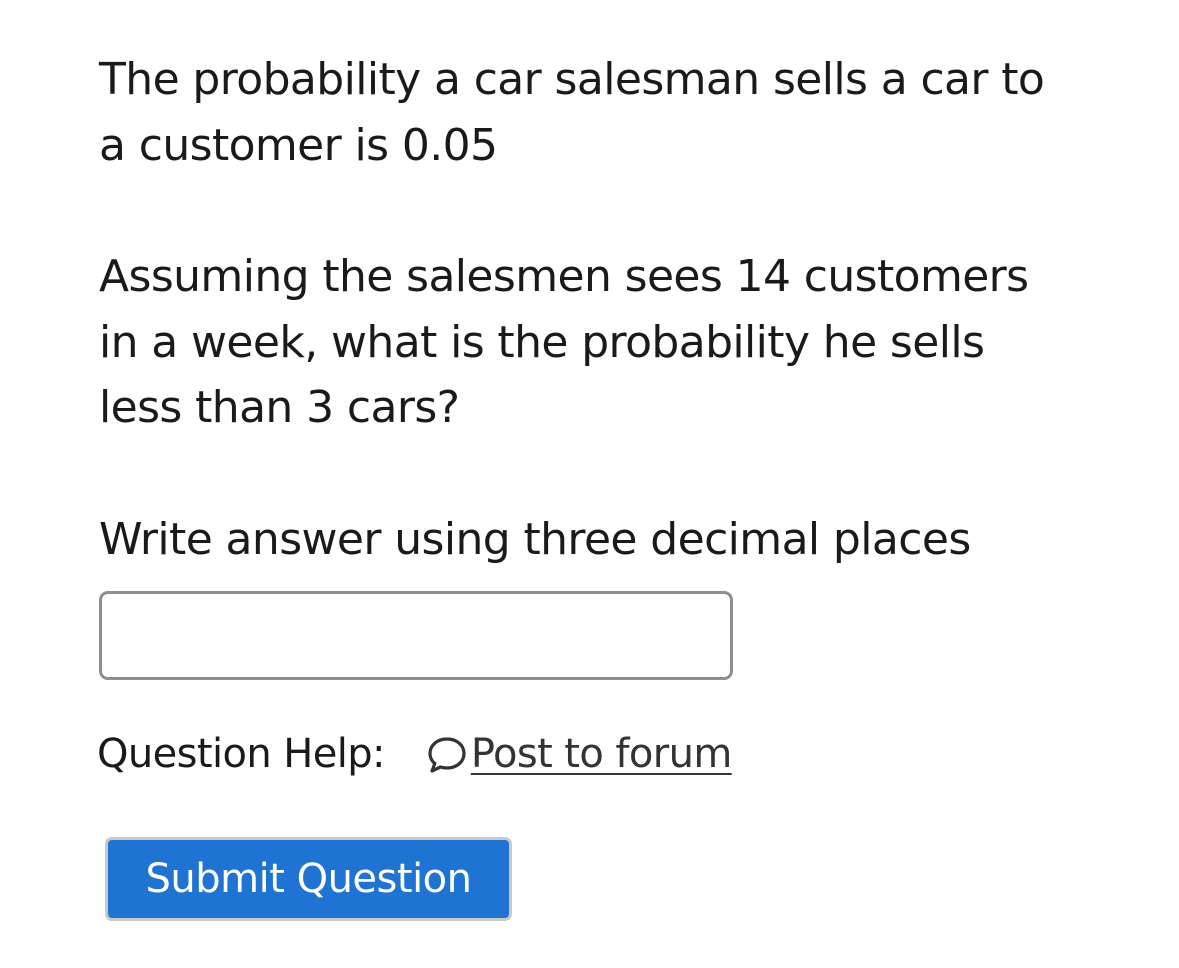 The image size is (1179, 968). I want to click on question-help-label: Question Help:, so click(241, 754).